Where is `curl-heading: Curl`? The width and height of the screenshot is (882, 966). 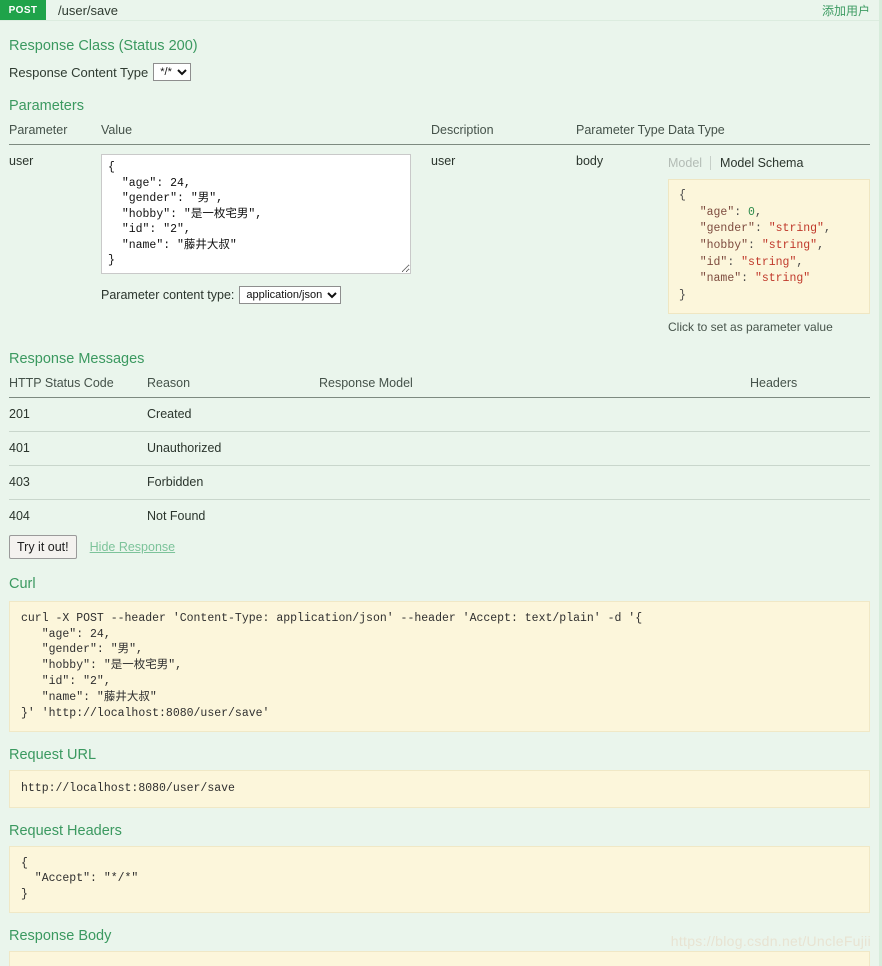
curl-heading: Curl is located at coordinates (22, 583).